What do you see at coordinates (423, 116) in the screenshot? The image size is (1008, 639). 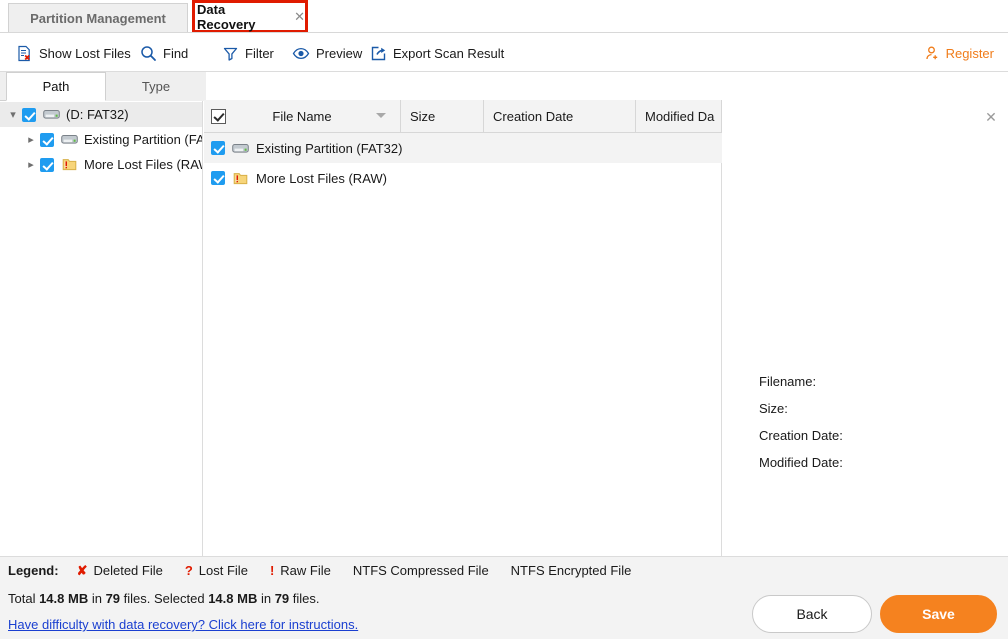 I see `column-header-size-label: Size` at bounding box center [423, 116].